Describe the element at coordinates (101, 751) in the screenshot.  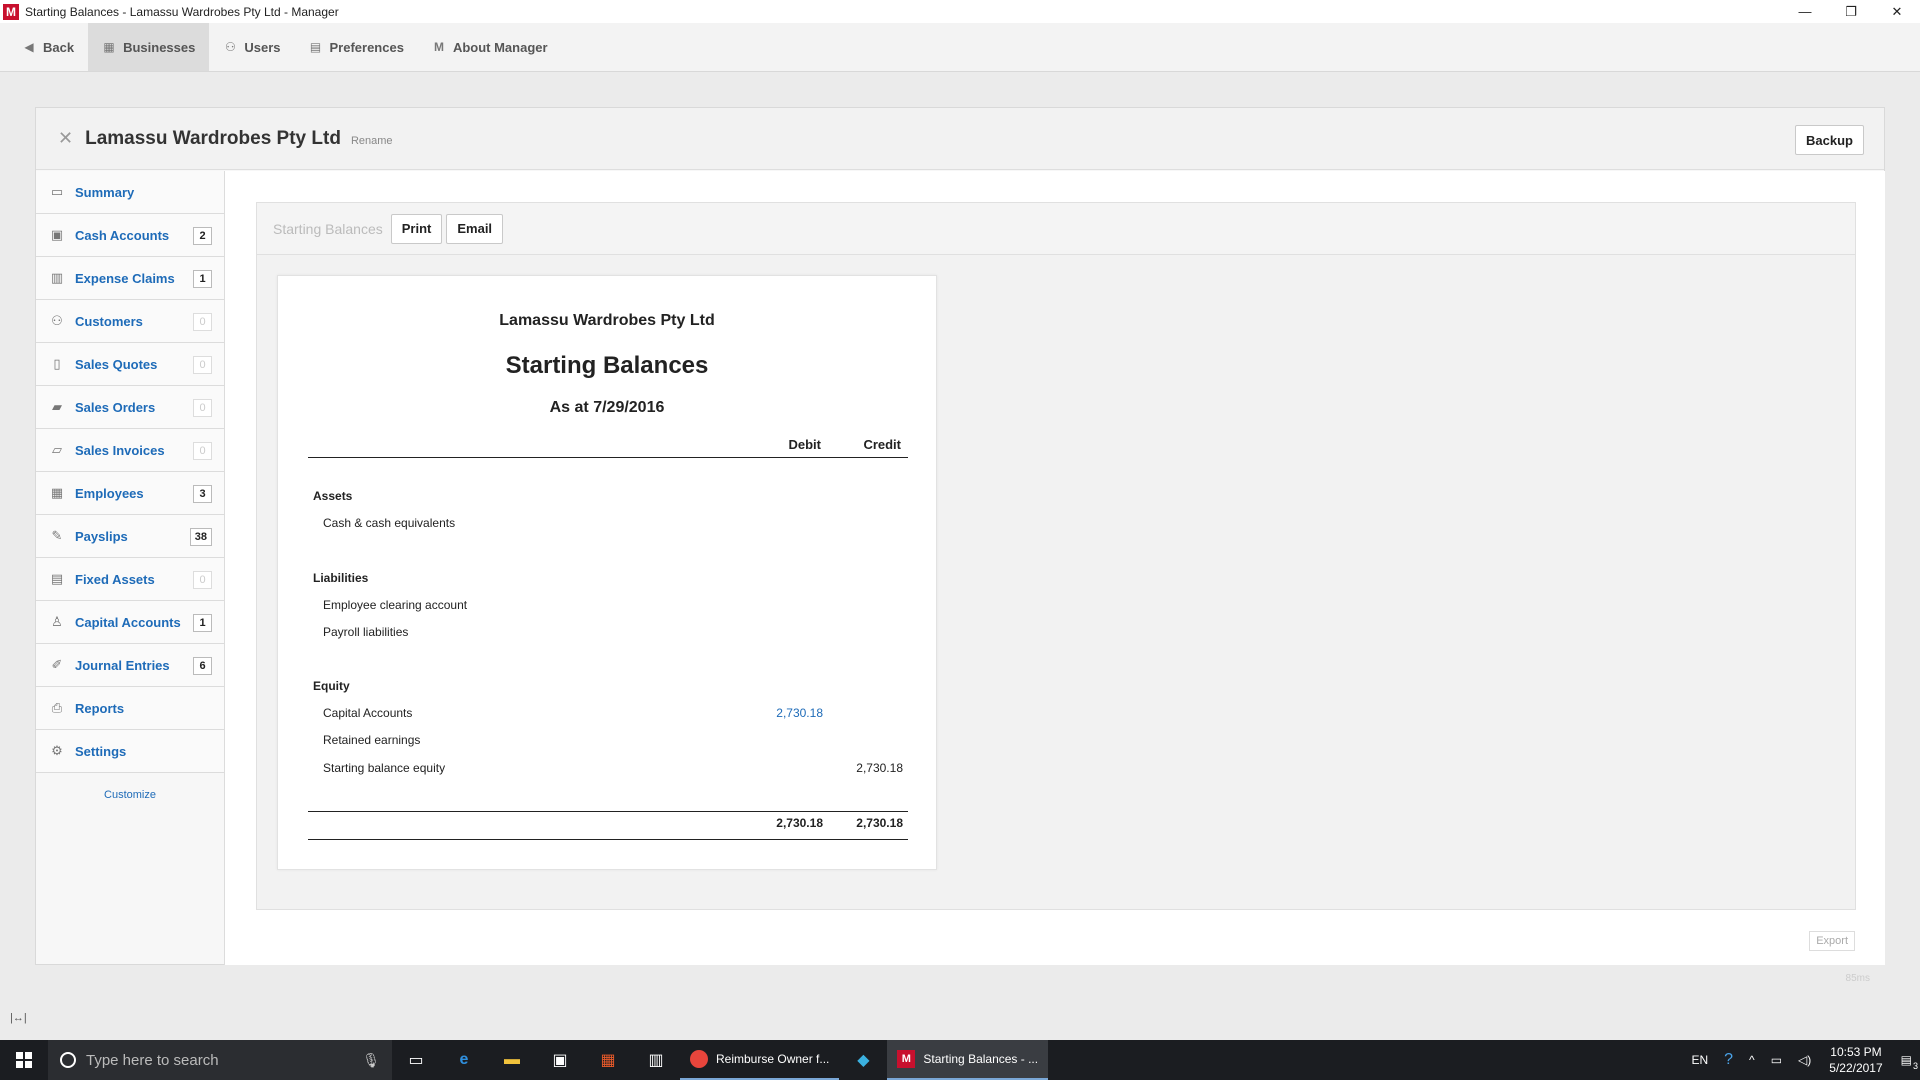
I see `sidebar-item-label: Settings` at that location.